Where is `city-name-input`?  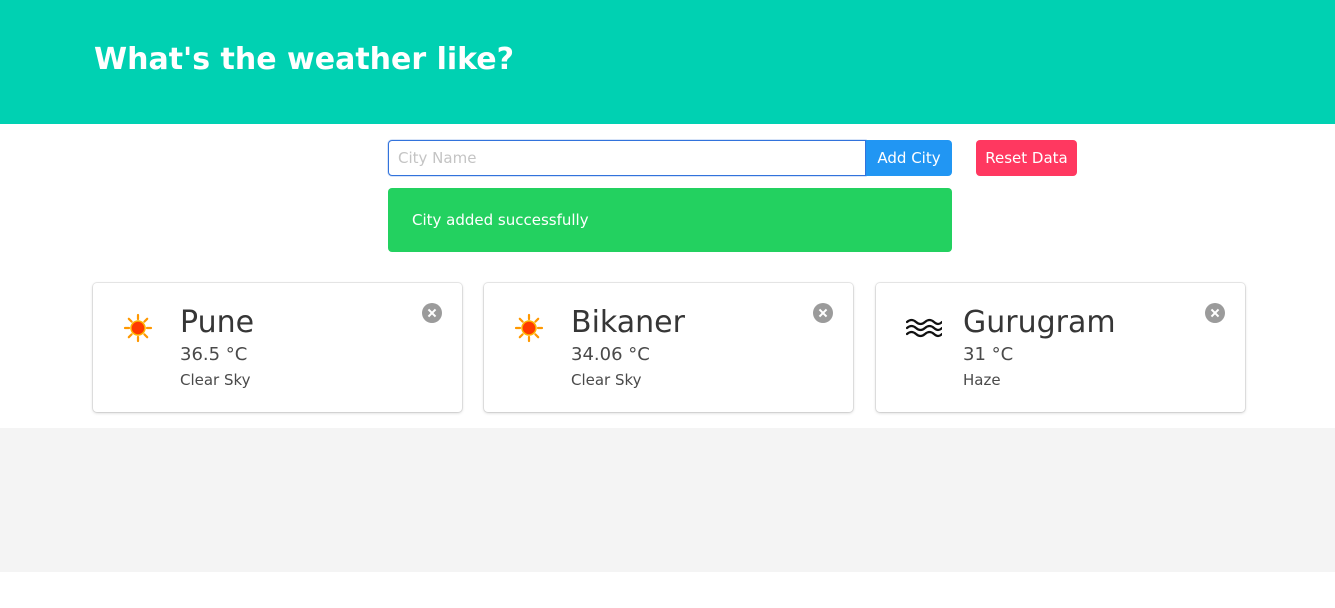 city-name-input is located at coordinates (627, 158).